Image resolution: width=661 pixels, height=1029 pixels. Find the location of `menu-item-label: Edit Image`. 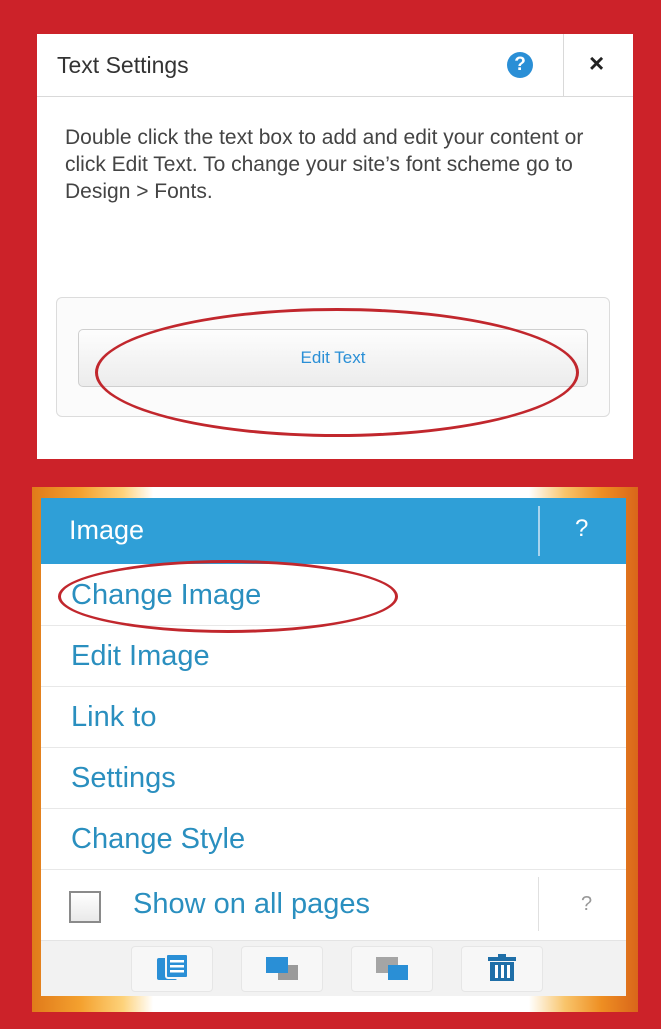

menu-item-label: Edit Image is located at coordinates (140, 656).